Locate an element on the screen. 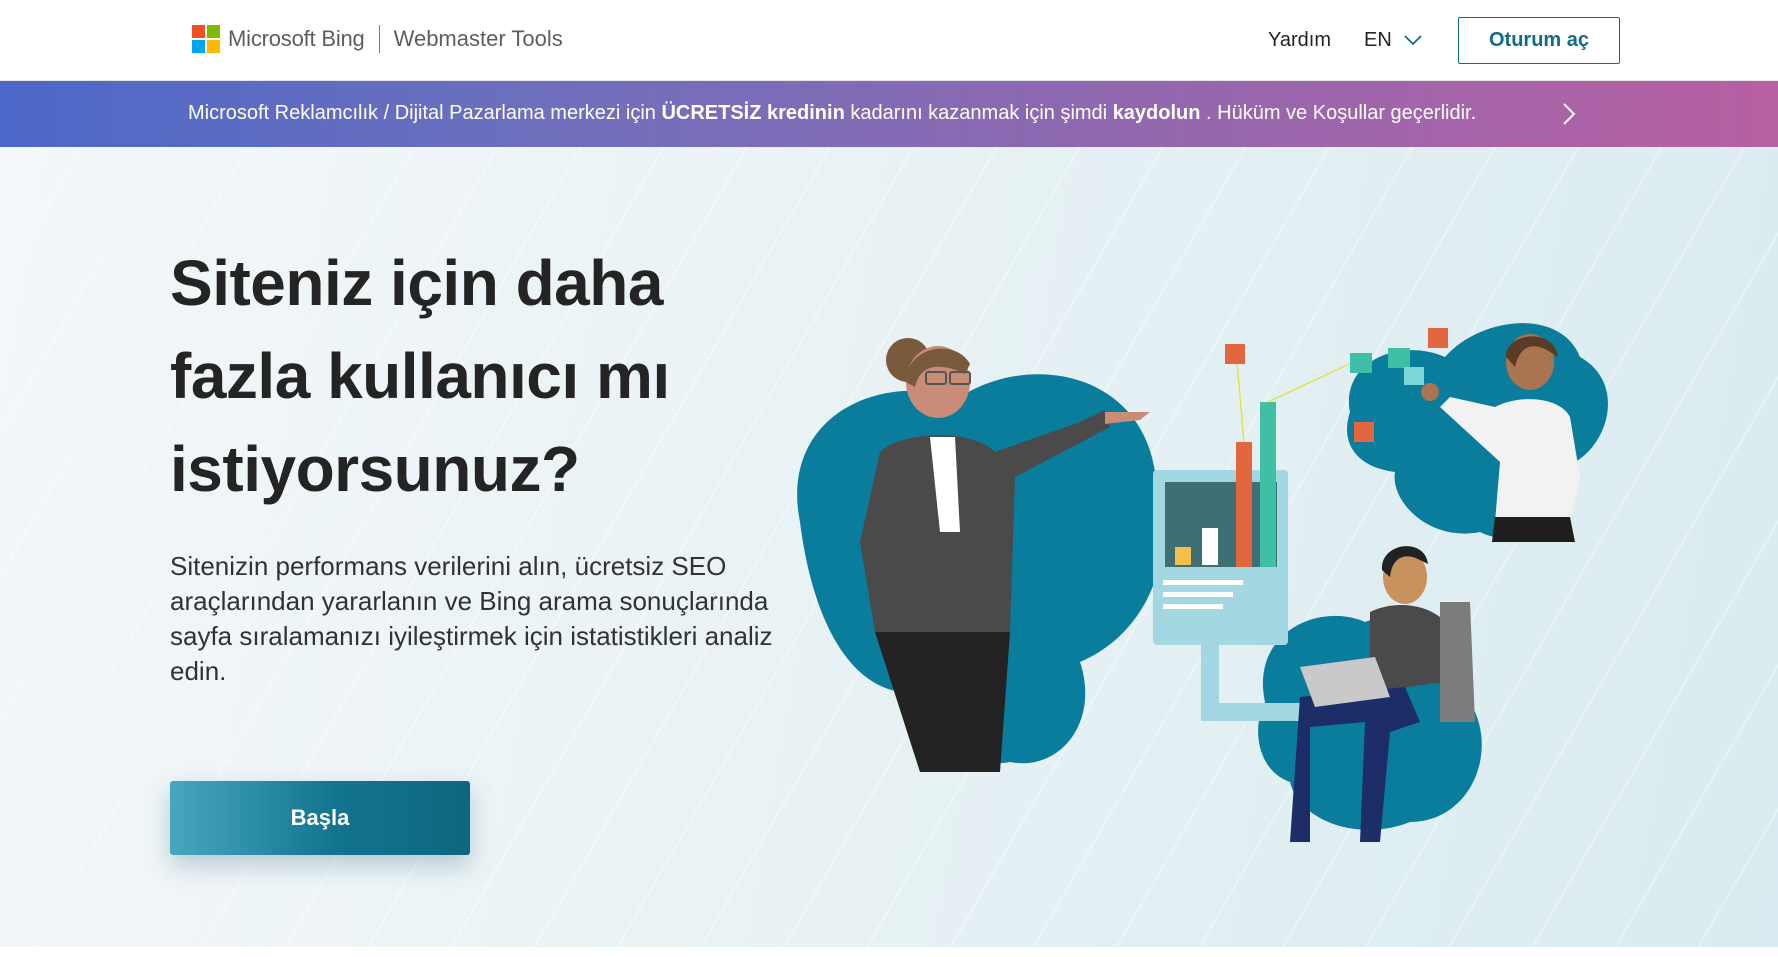  brand-logo-link: Microsoft Bing Webmaster Tools is located at coordinates (377, 39).